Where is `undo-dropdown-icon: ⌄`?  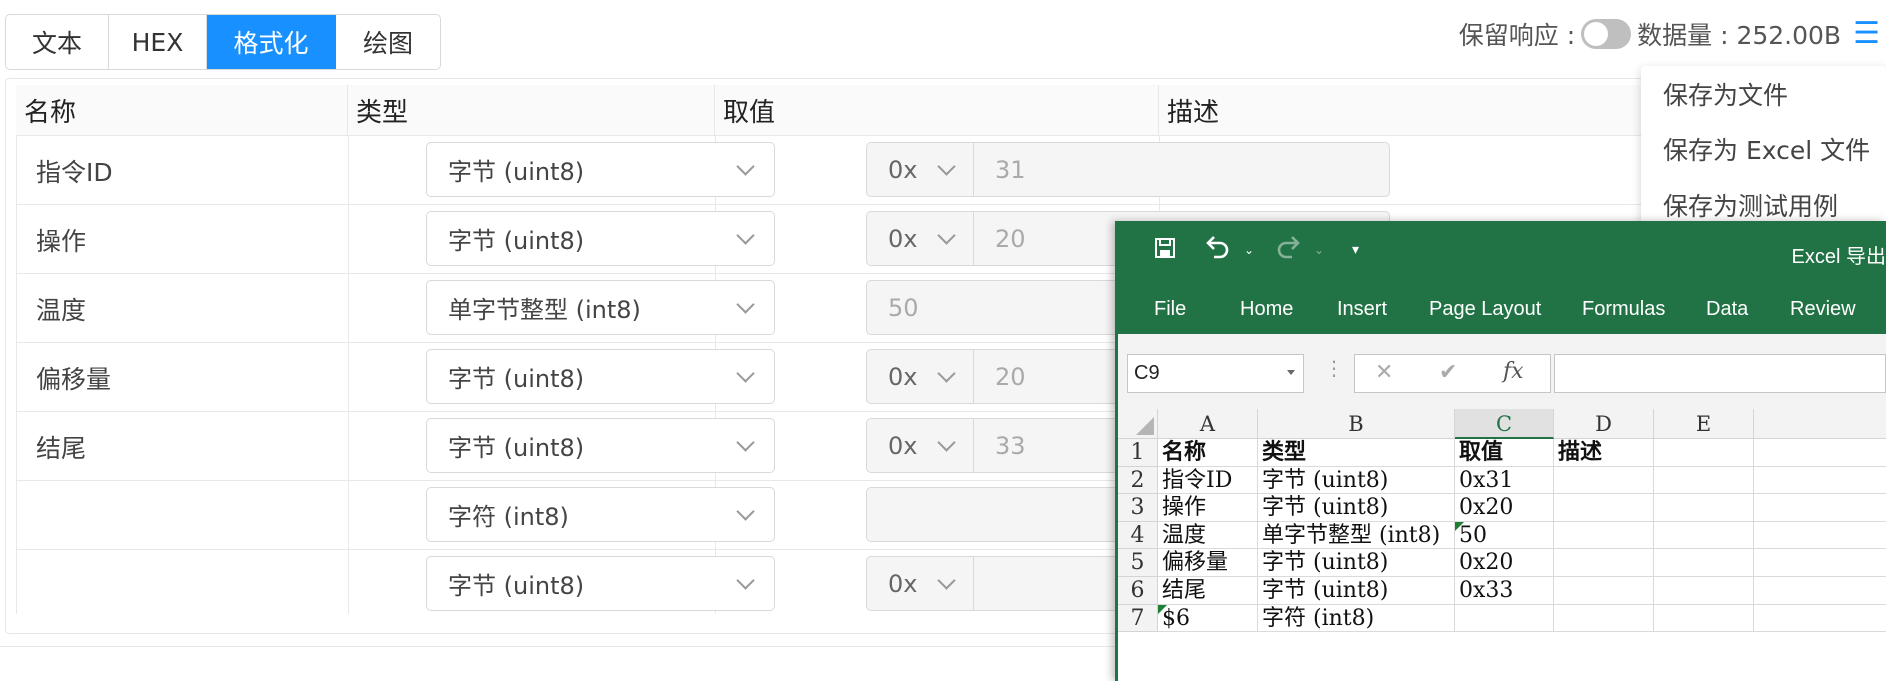
undo-dropdown-icon: ⌄ is located at coordinates (1249, 250).